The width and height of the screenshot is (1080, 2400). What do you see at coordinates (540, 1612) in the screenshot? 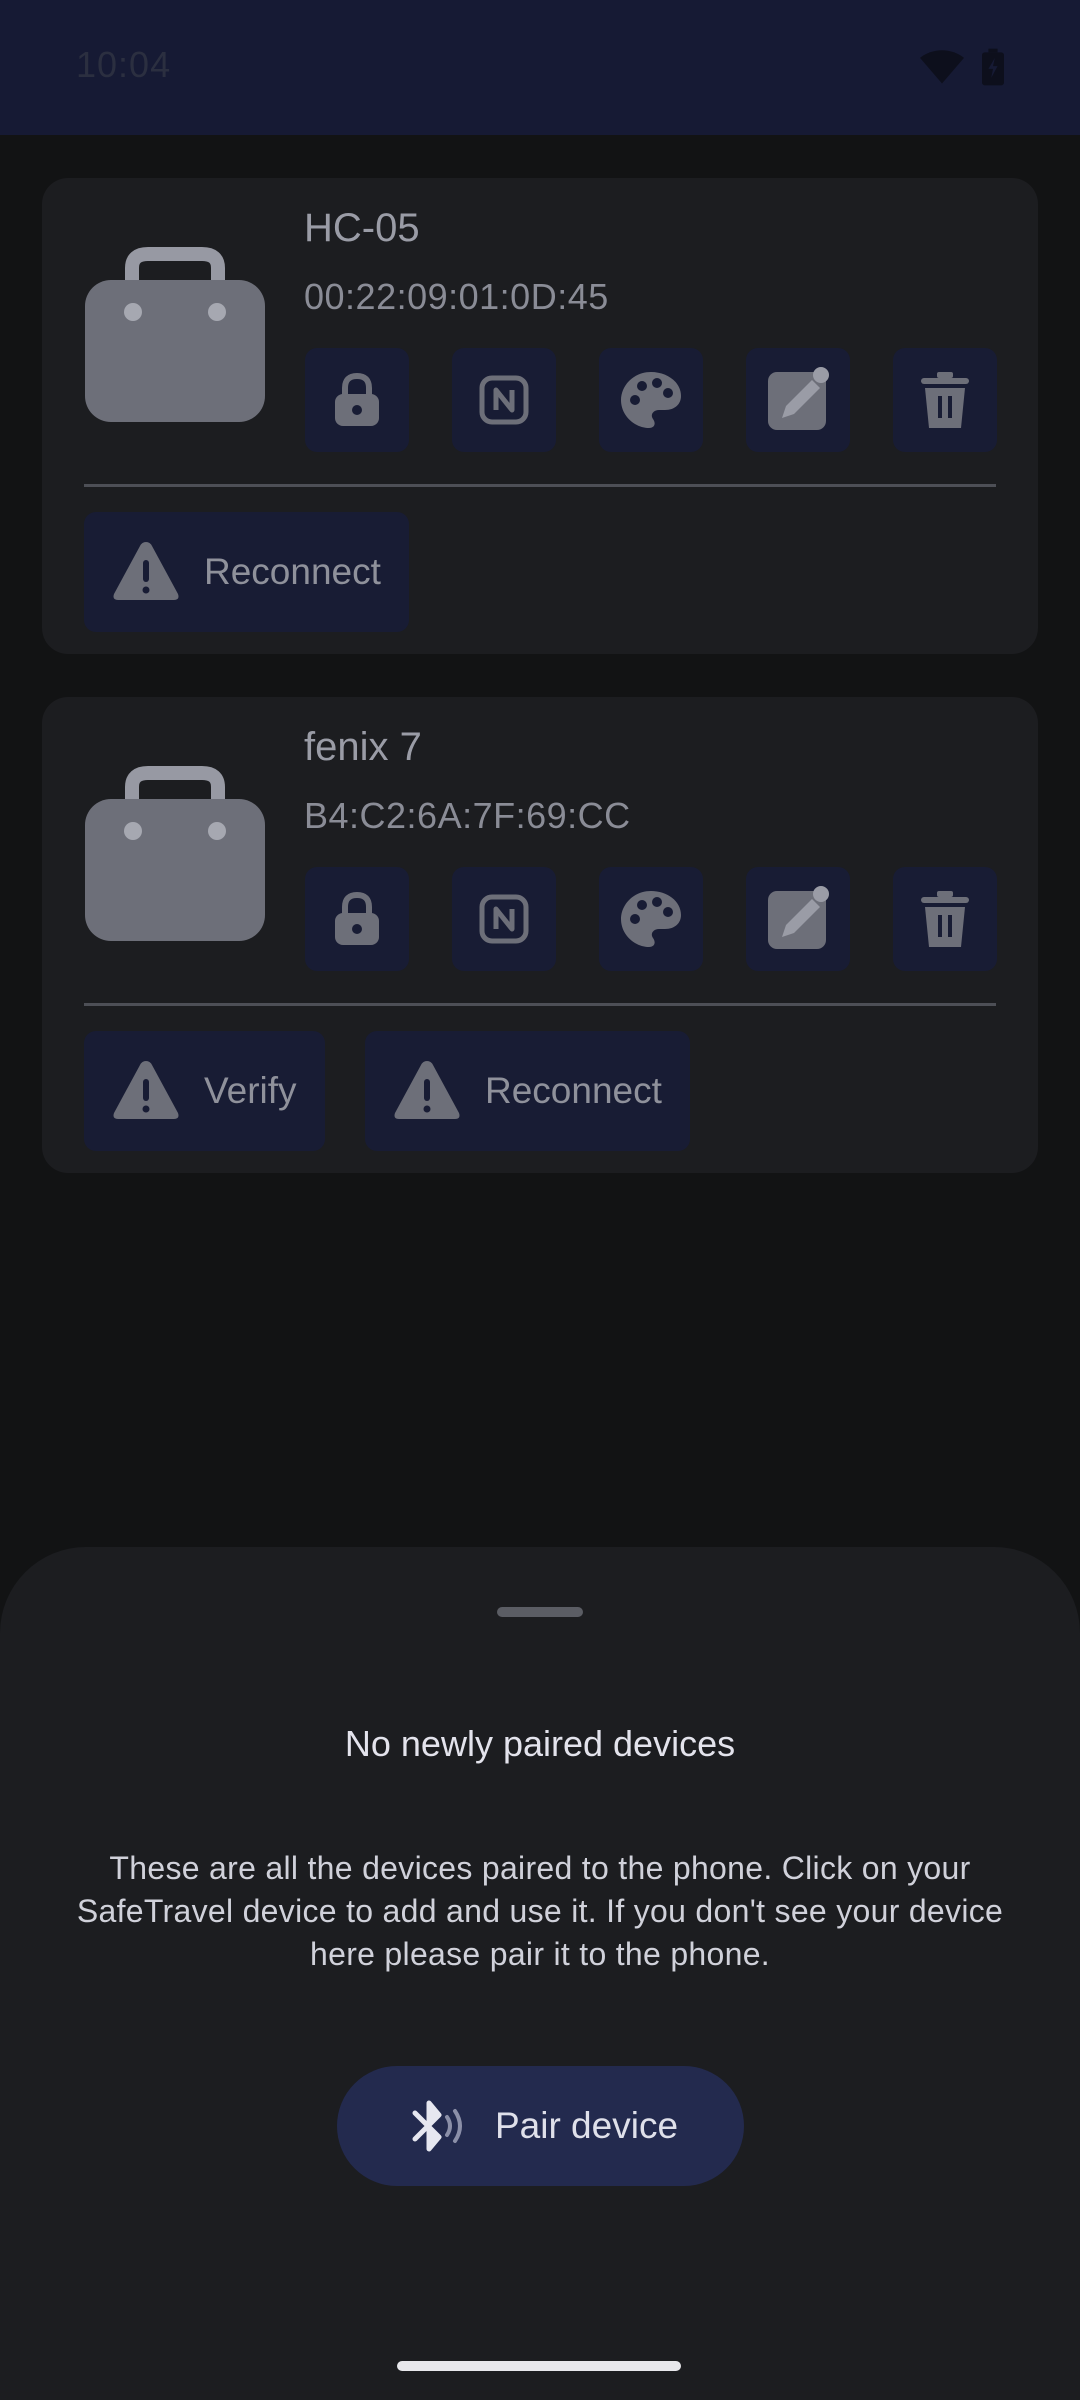
I see `drag-handle` at bounding box center [540, 1612].